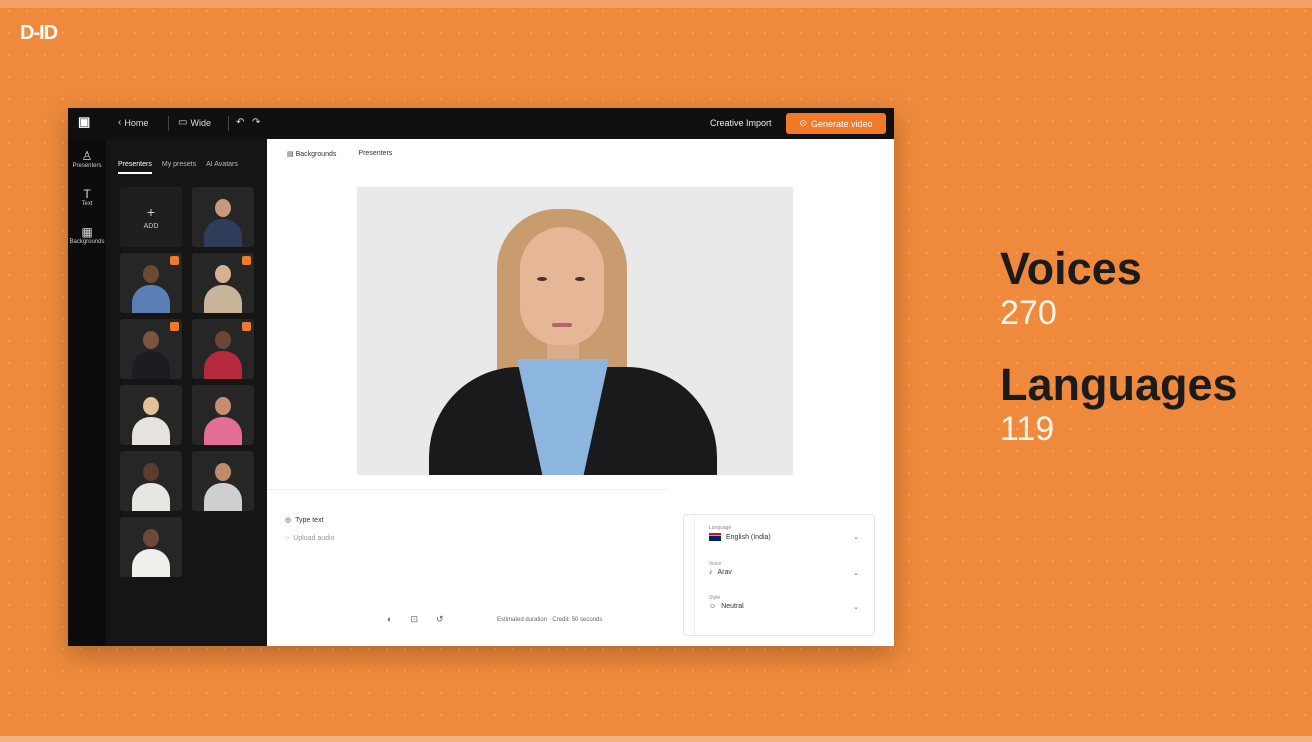 This screenshot has height=742, width=1312. What do you see at coordinates (314, 538) in the screenshot?
I see `upload-audio-label: Upload audio` at bounding box center [314, 538].